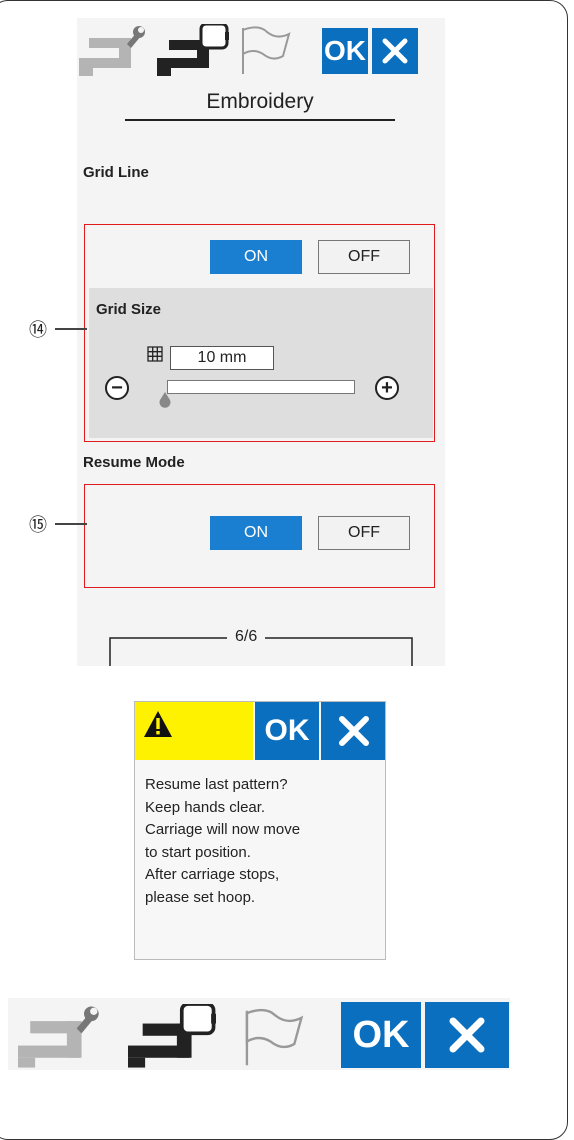 Image resolution: width=574 pixels, height=1140 pixels. What do you see at coordinates (200, 897) in the screenshot?
I see `dialog-line: please set hoop.` at bounding box center [200, 897].